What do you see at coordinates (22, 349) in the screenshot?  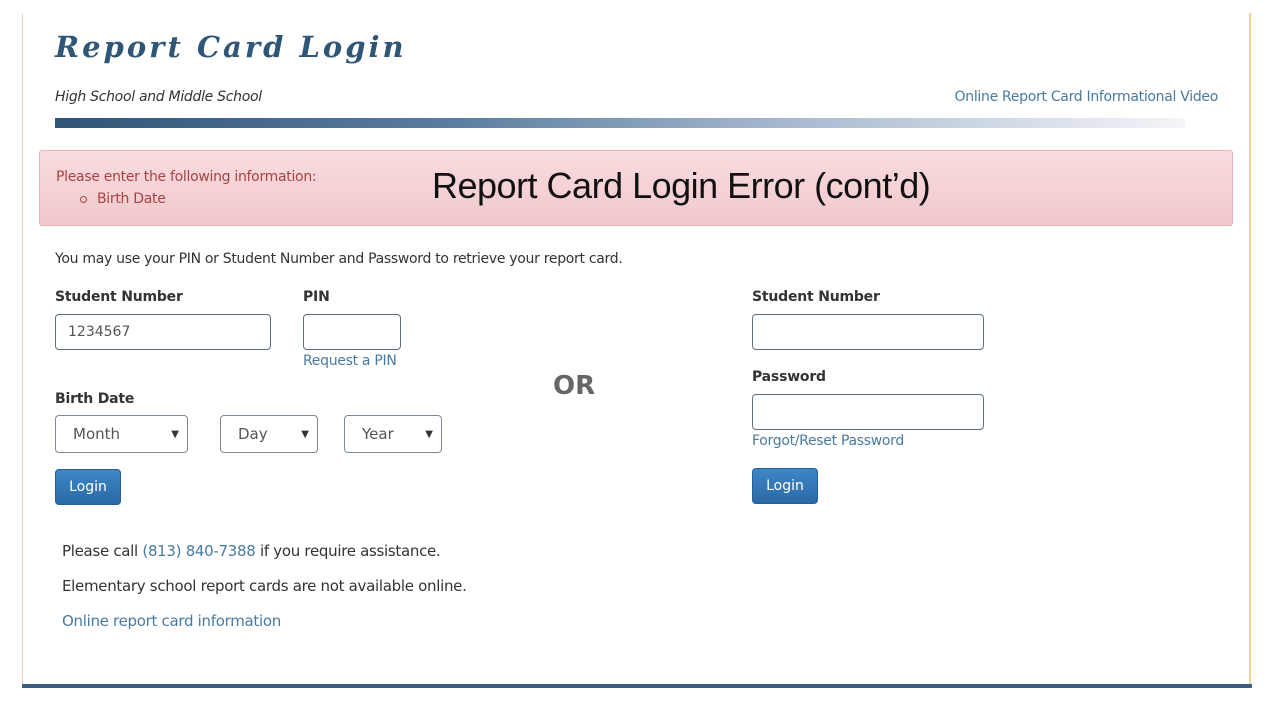 I see `frame-left-border` at bounding box center [22, 349].